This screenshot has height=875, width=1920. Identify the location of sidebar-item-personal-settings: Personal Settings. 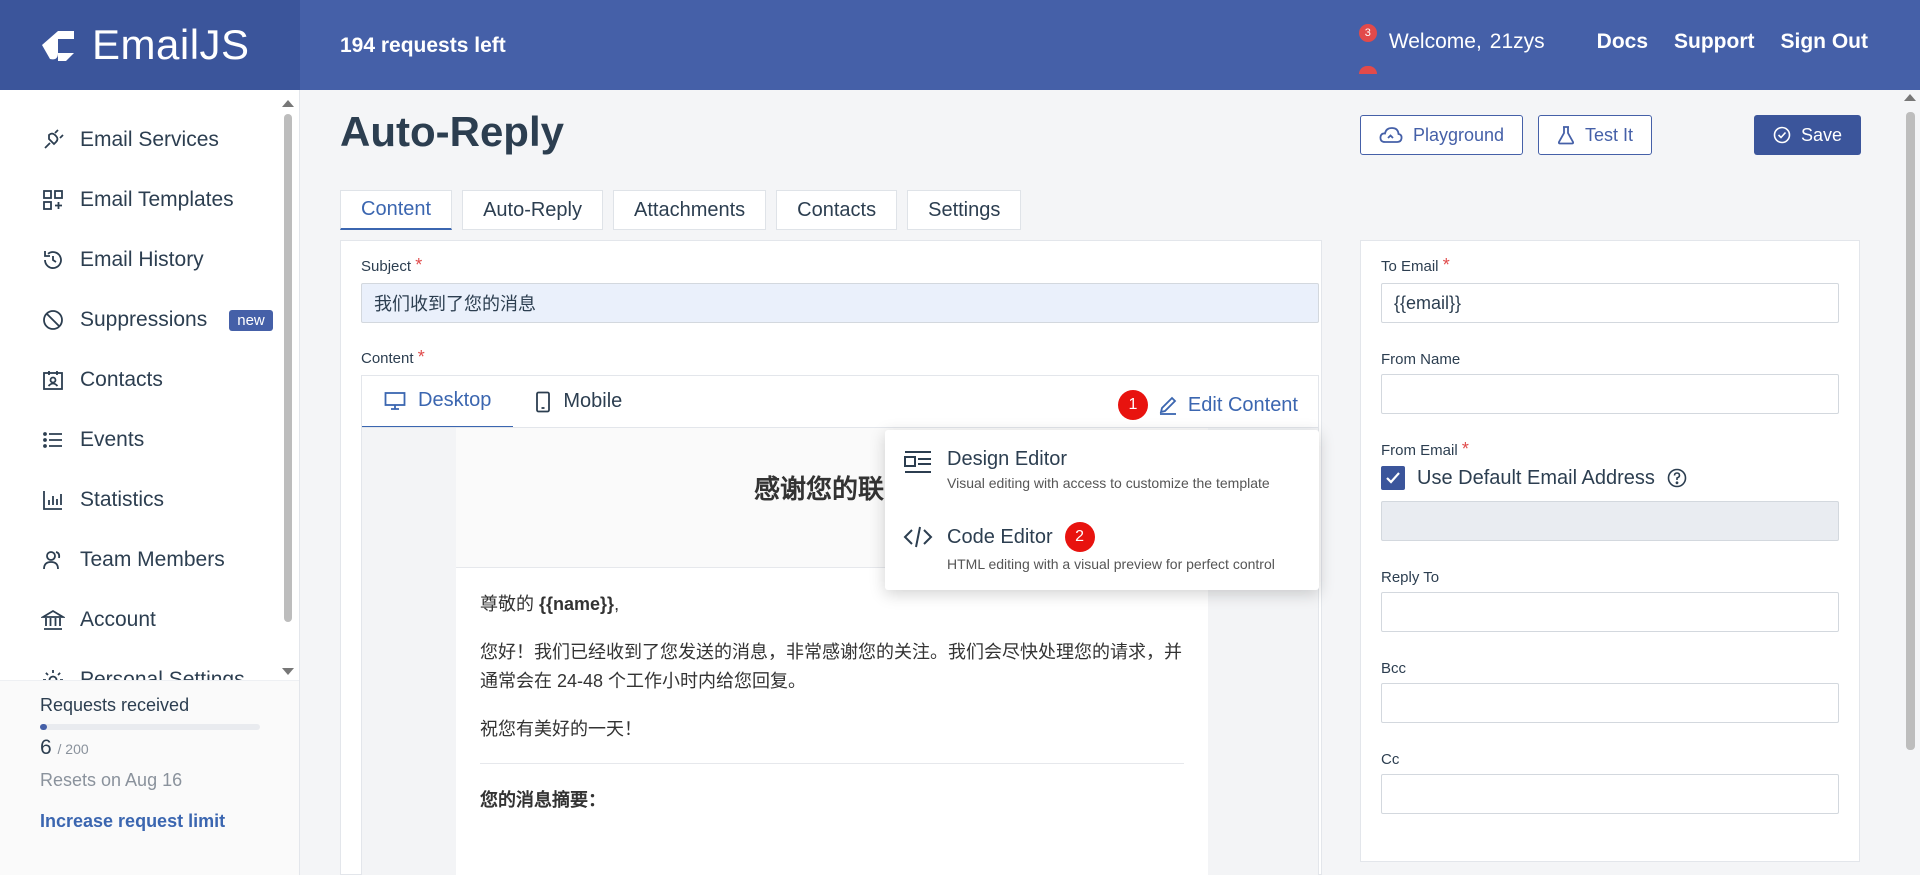
(140, 665).